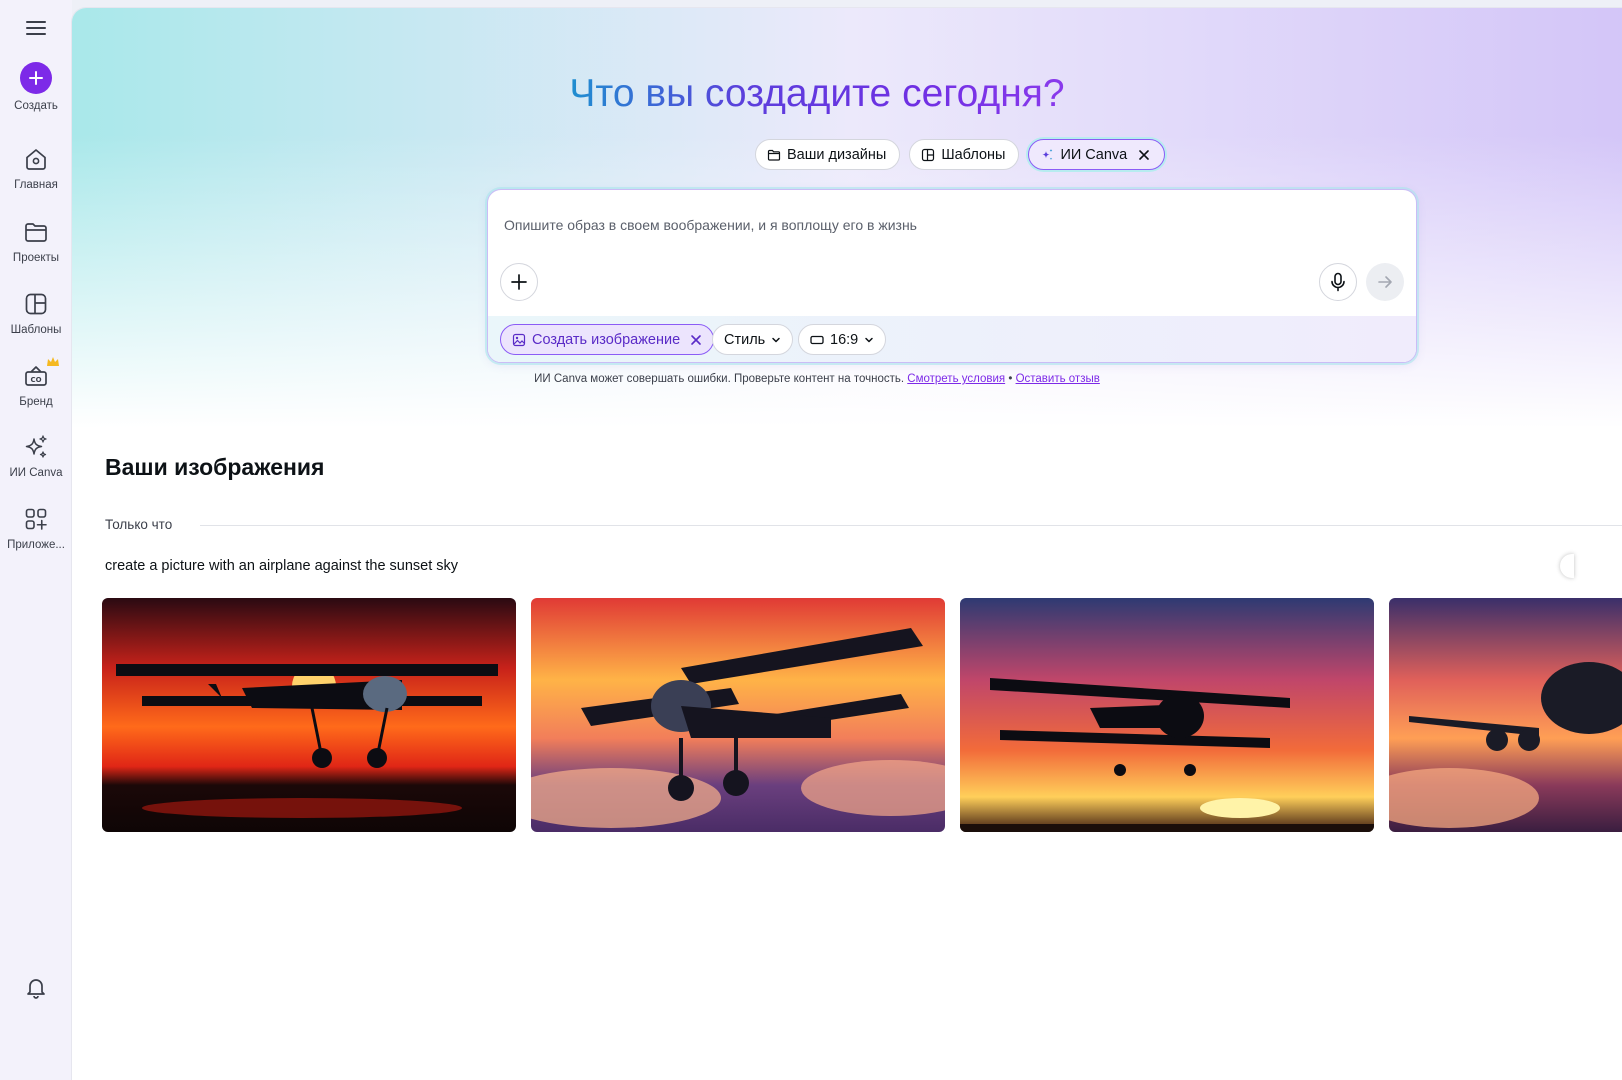 The height and width of the screenshot is (1080, 1622). I want to click on chip-templates: Шаблоны, so click(964, 154).